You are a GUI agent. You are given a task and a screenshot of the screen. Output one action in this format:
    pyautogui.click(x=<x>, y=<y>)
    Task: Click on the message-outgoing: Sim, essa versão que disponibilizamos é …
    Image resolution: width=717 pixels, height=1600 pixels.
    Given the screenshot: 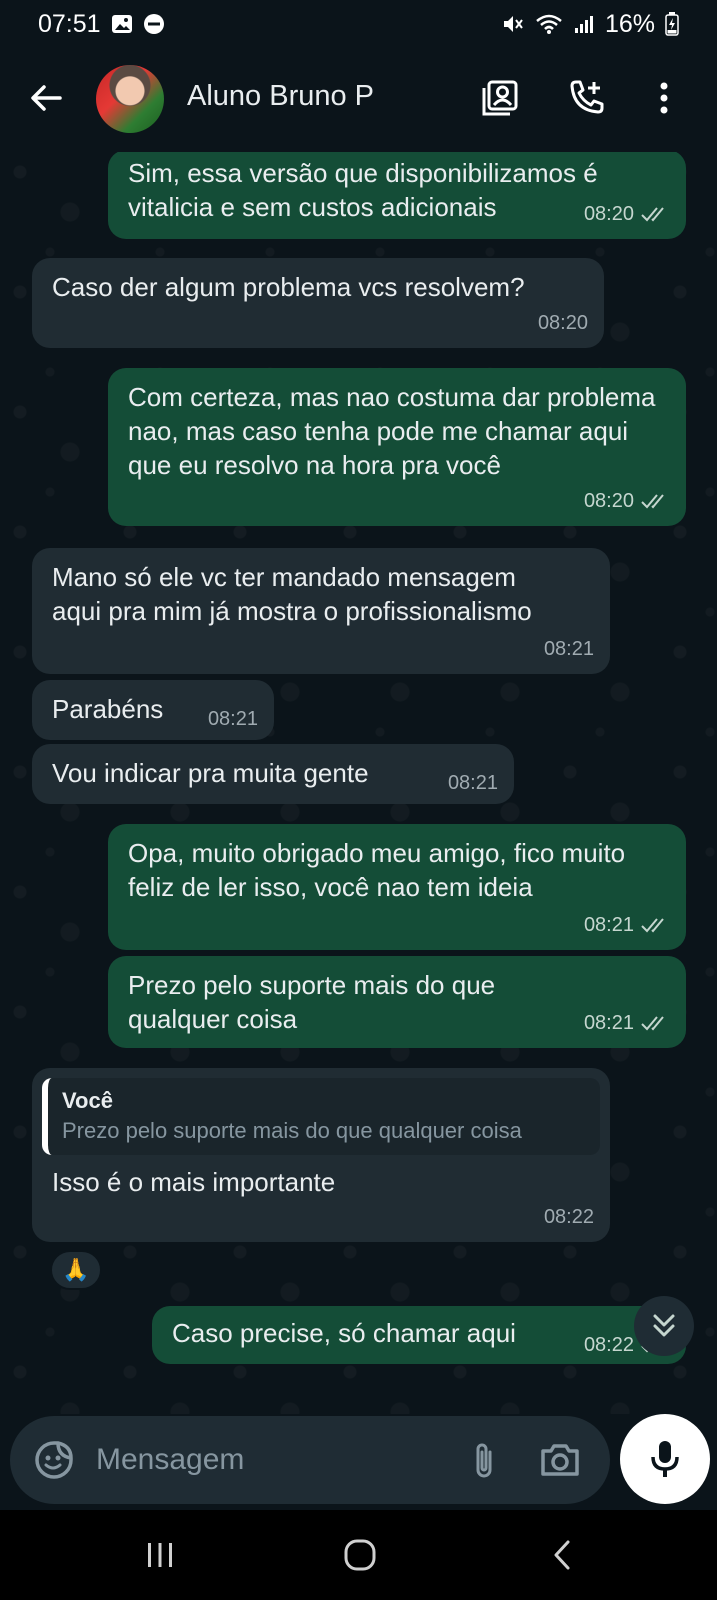 What is the action you would take?
    pyautogui.click(x=397, y=195)
    